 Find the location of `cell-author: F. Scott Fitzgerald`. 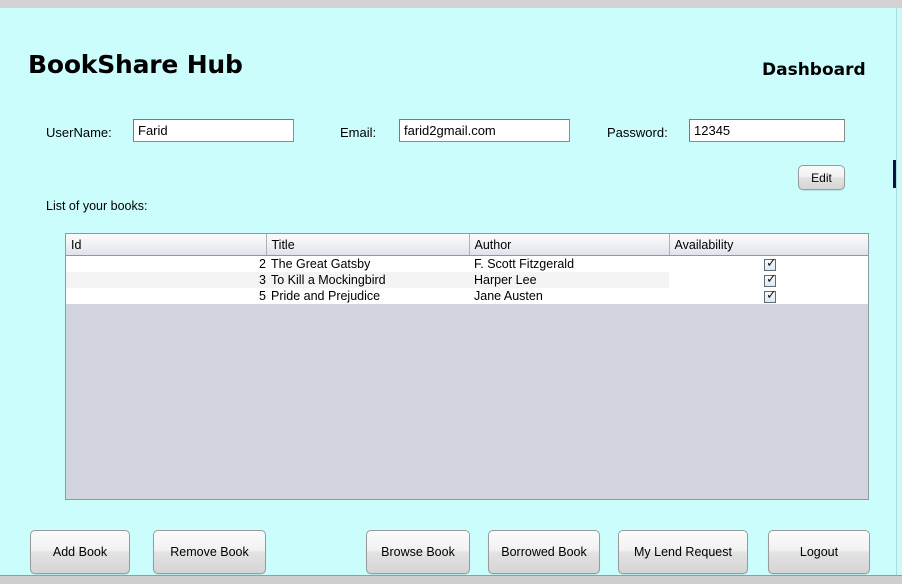

cell-author: F. Scott Fitzgerald is located at coordinates (569, 263).